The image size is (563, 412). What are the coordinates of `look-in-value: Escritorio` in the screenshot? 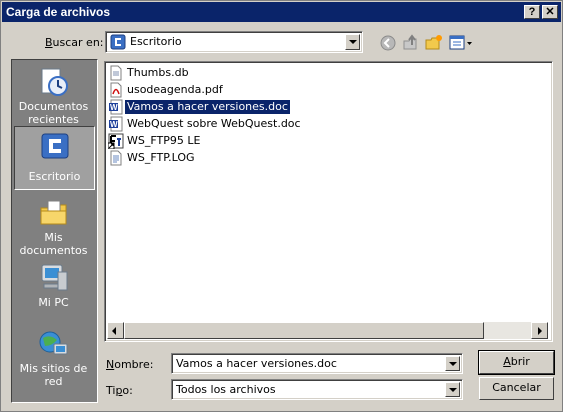 It's located at (156, 41).